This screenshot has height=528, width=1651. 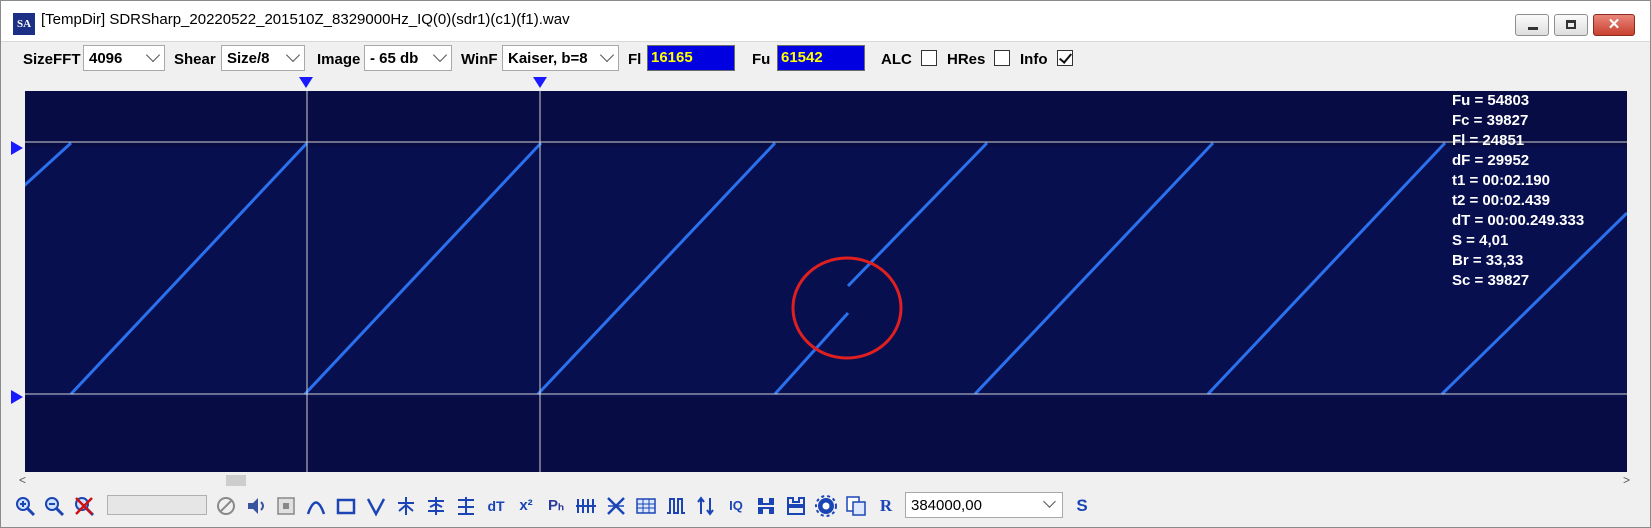 What do you see at coordinates (1491, 100) in the screenshot?
I see `info-fu: Fu = 54803` at bounding box center [1491, 100].